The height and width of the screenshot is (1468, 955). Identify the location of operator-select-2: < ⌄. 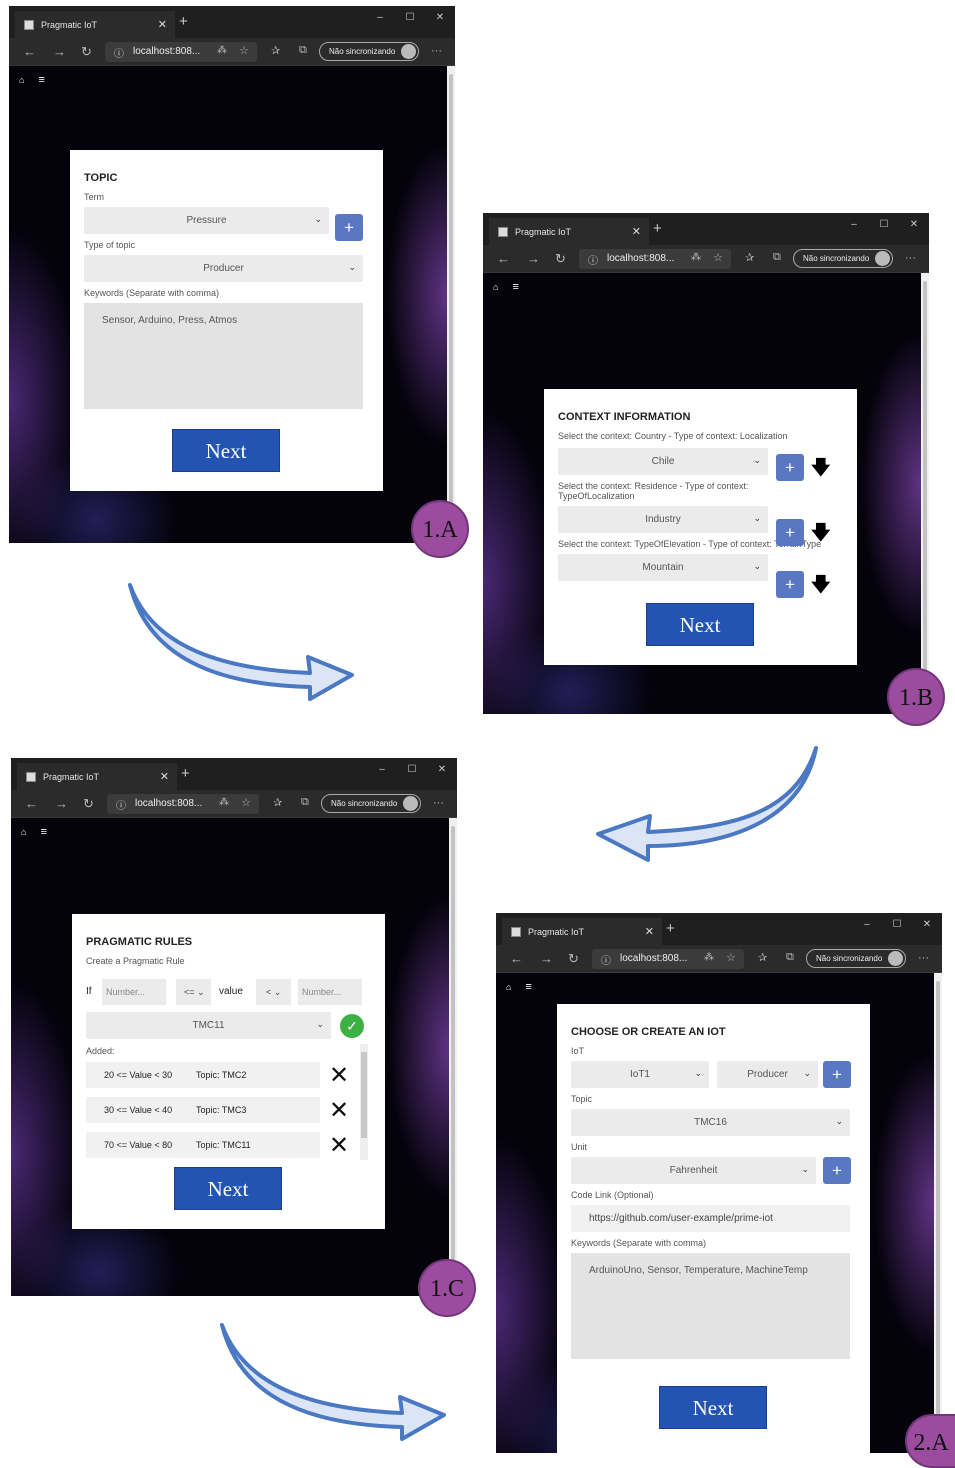
(273, 992).